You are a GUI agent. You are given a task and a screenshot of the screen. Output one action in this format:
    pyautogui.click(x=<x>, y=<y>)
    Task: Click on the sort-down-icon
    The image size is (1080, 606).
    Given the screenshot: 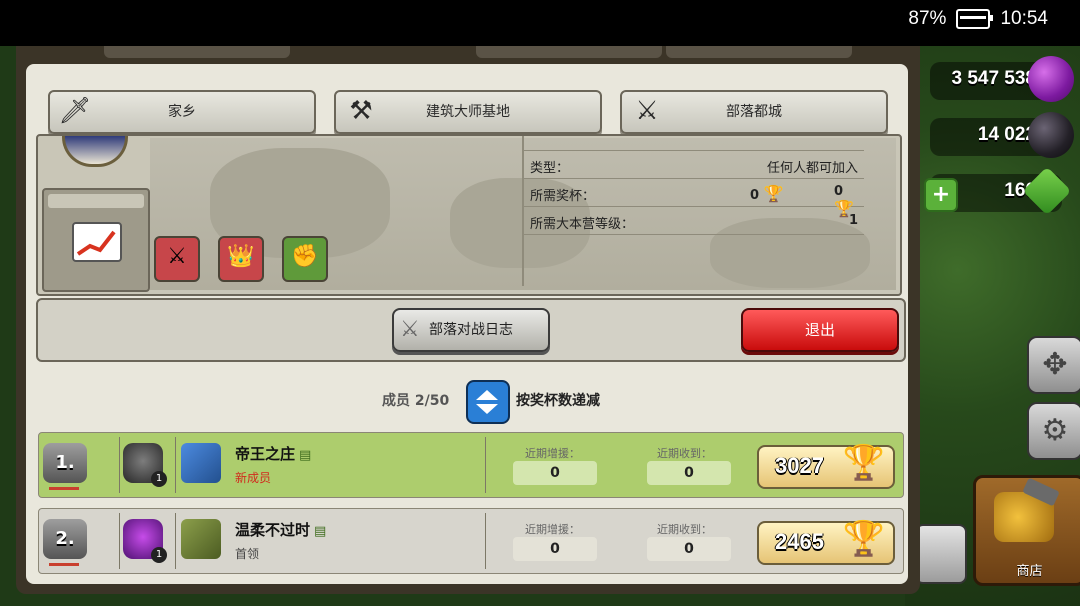 What is the action you would take?
    pyautogui.click(x=487, y=409)
    